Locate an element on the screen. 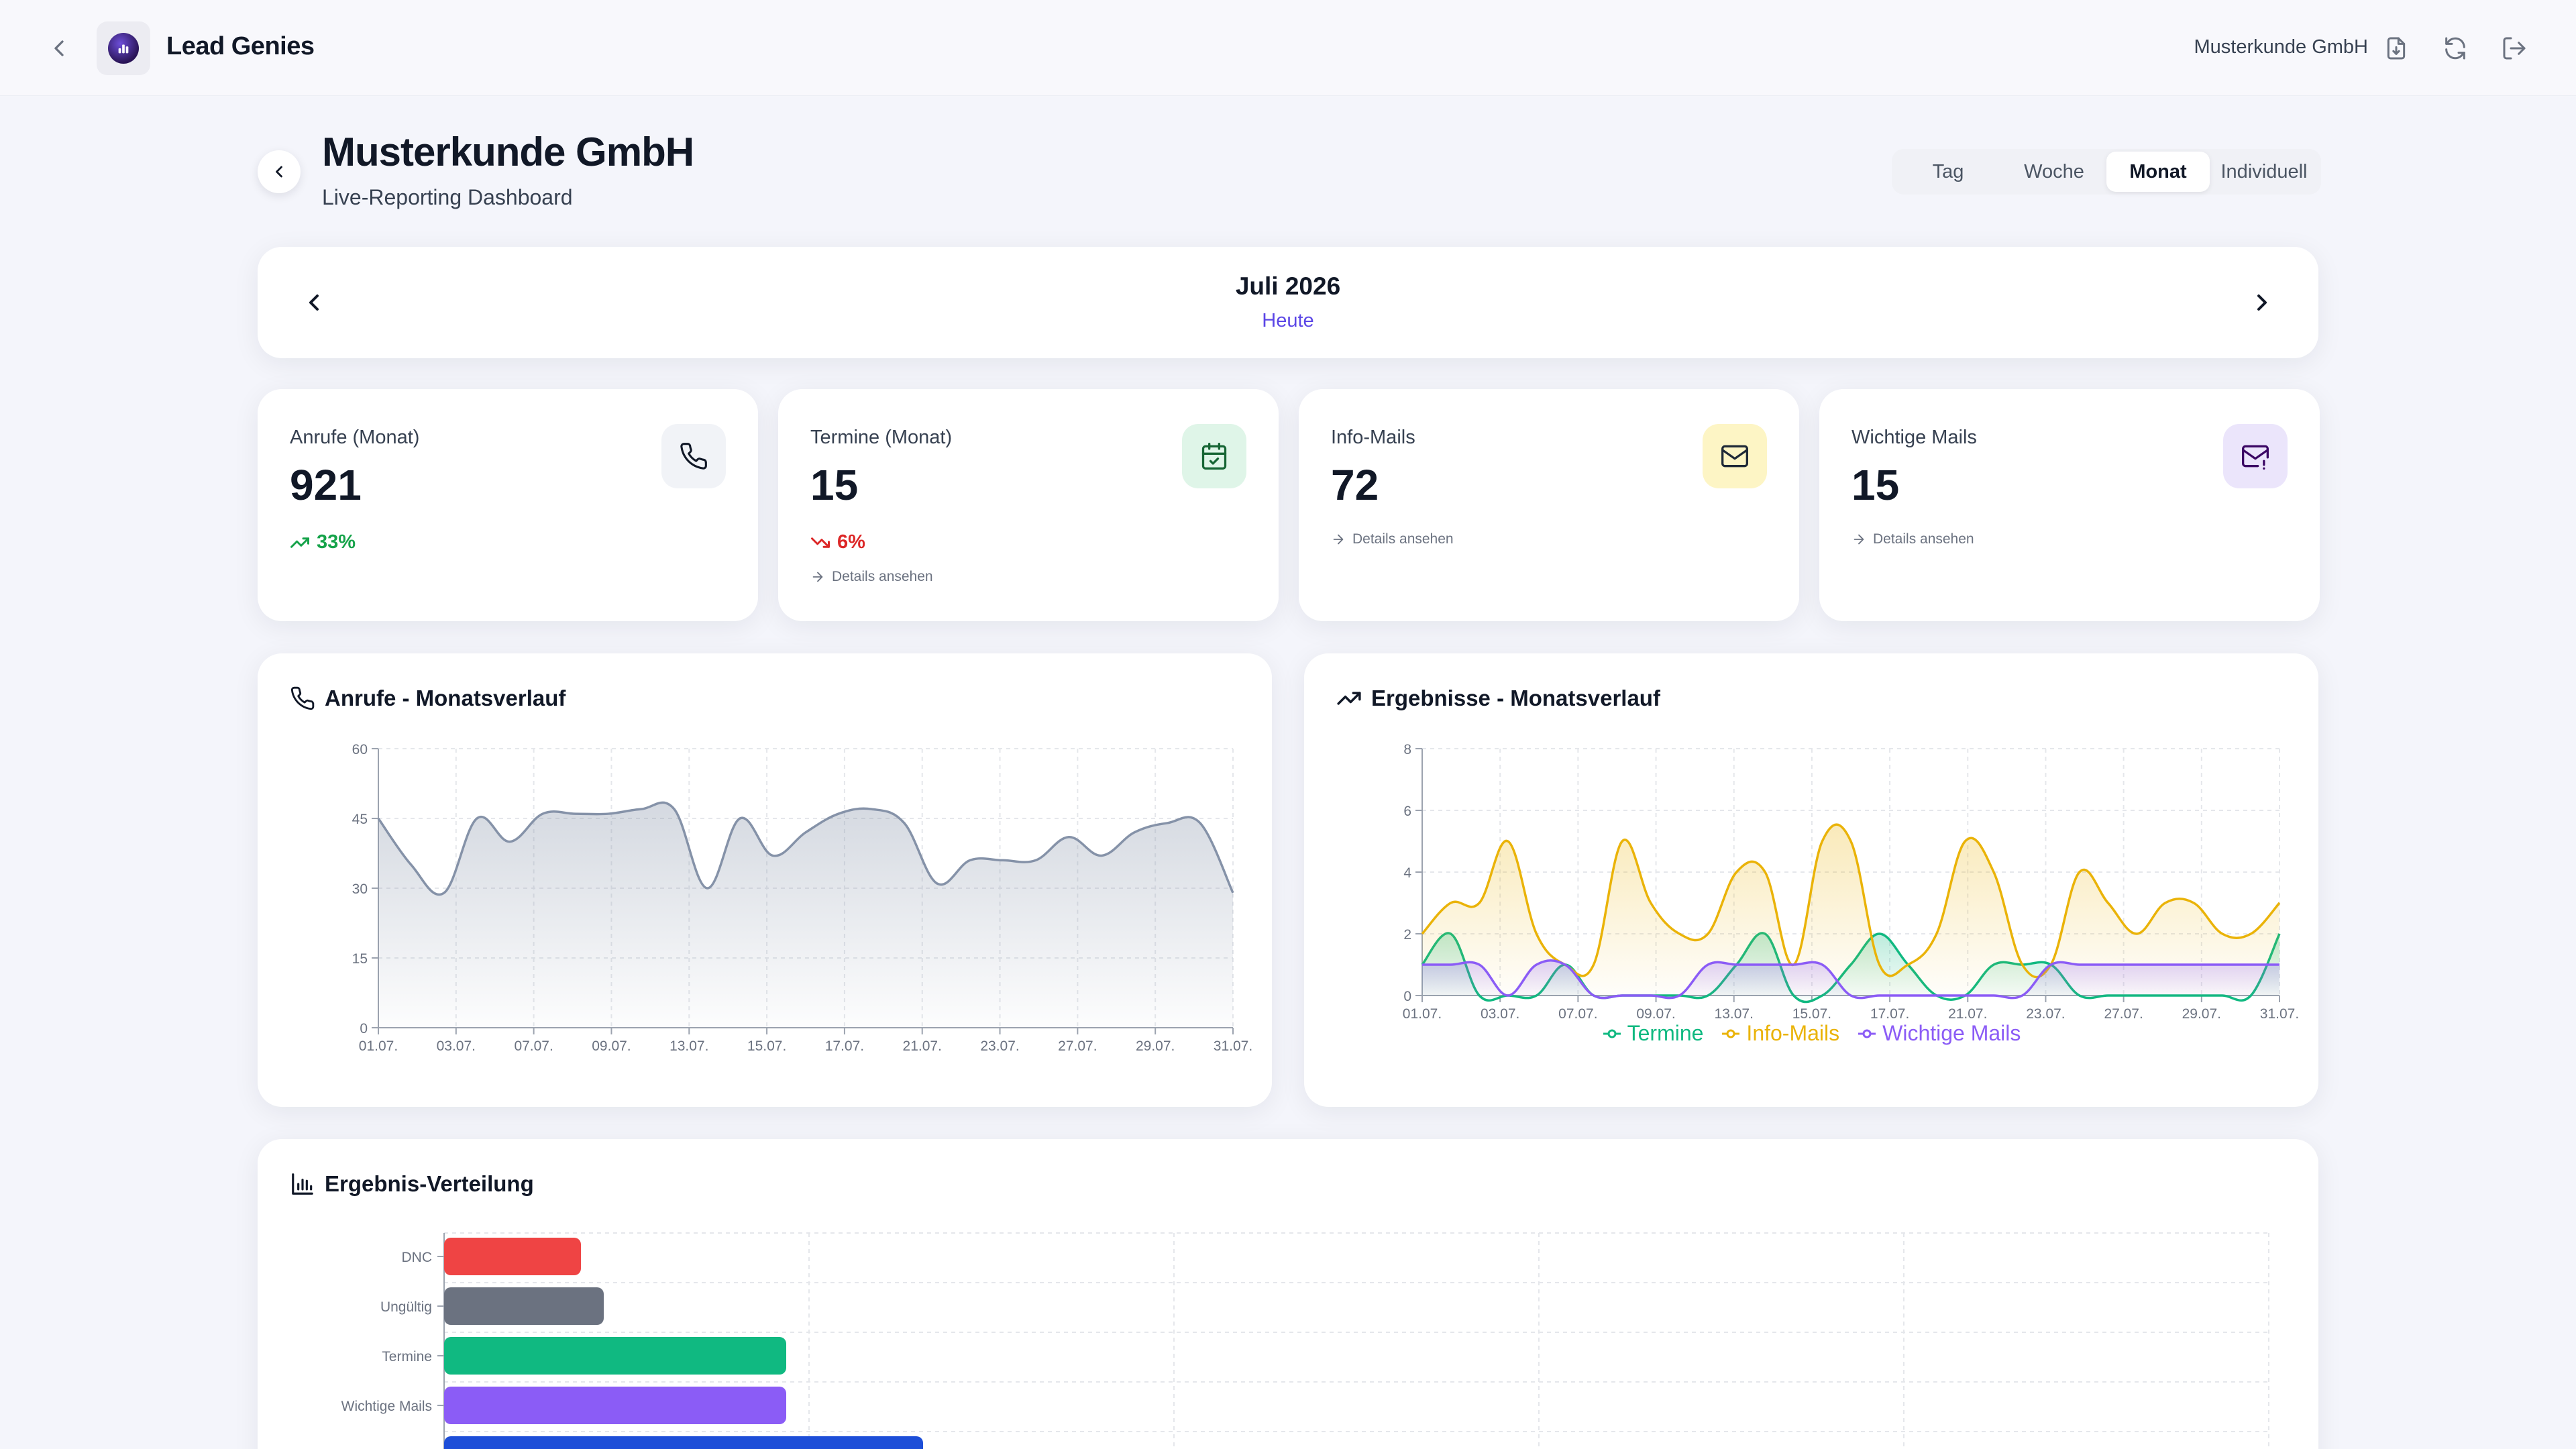 The image size is (2576, 1449). y-tick-label: 30 is located at coordinates (360, 889).